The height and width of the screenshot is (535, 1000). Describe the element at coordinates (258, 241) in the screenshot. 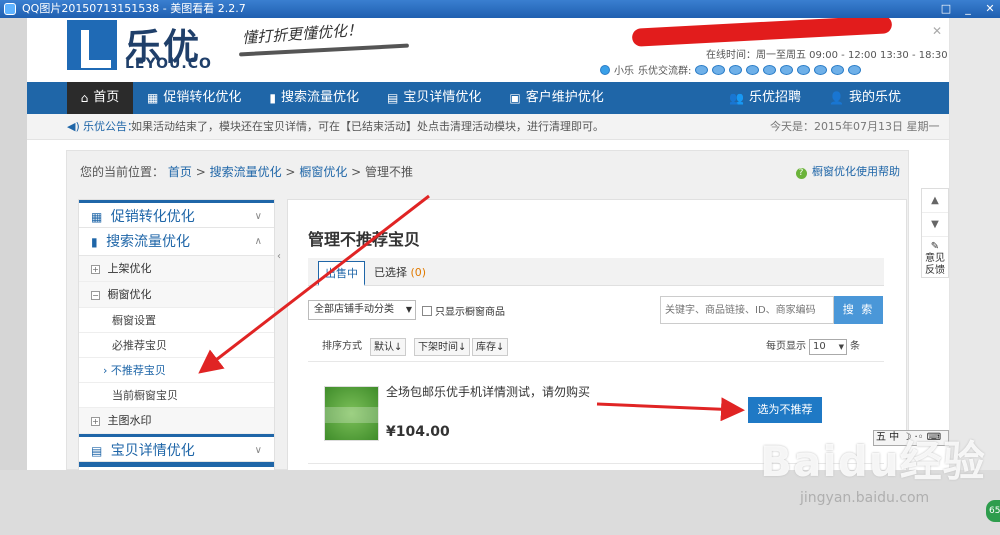

I see `chevron-up-icon: ∧` at that location.